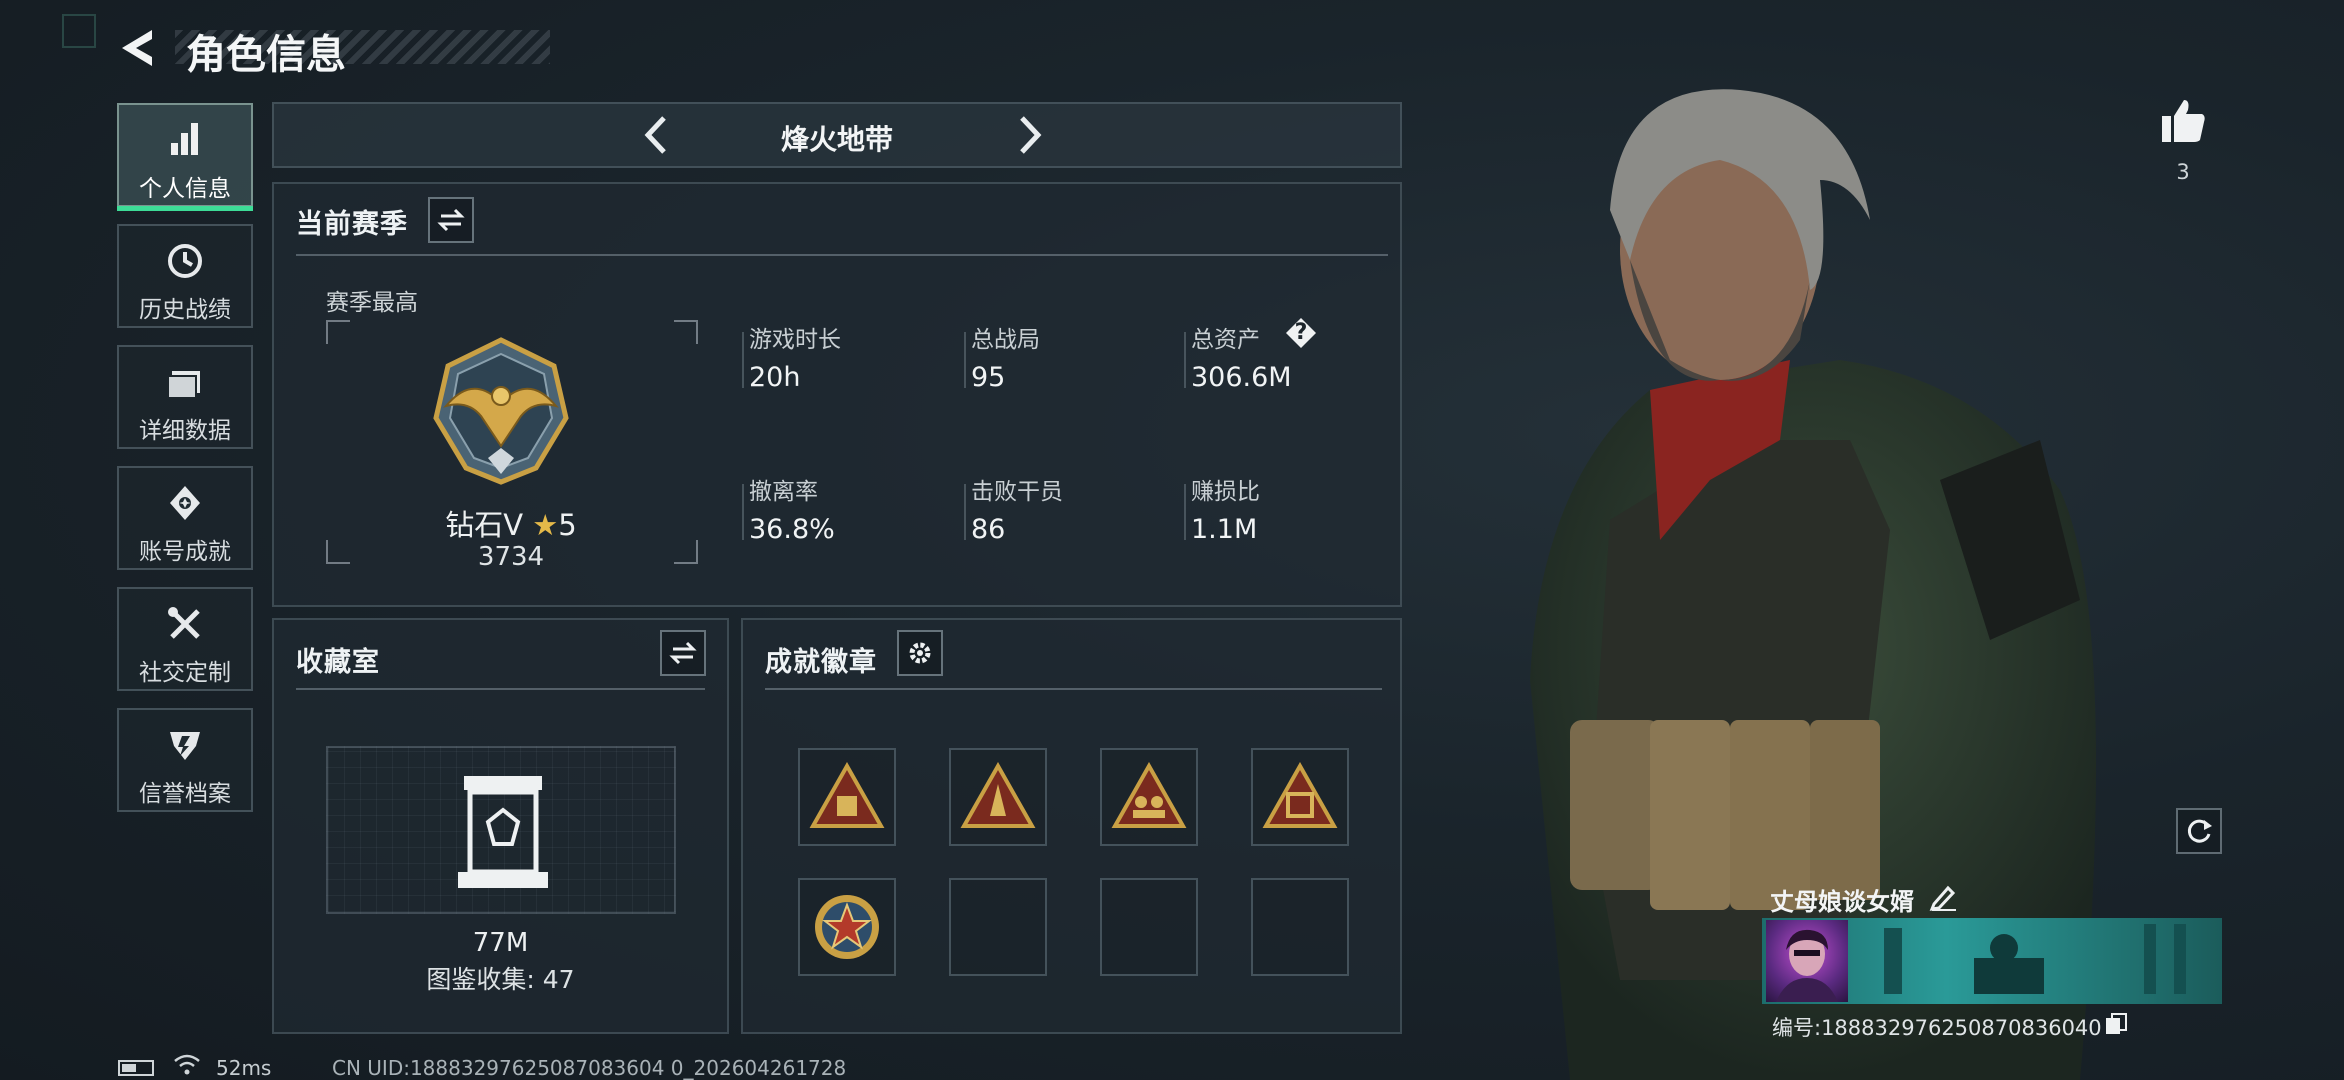  Describe the element at coordinates (783, 492) in the screenshot. I see `stat-label-extraction-rate: 撤离率` at that location.